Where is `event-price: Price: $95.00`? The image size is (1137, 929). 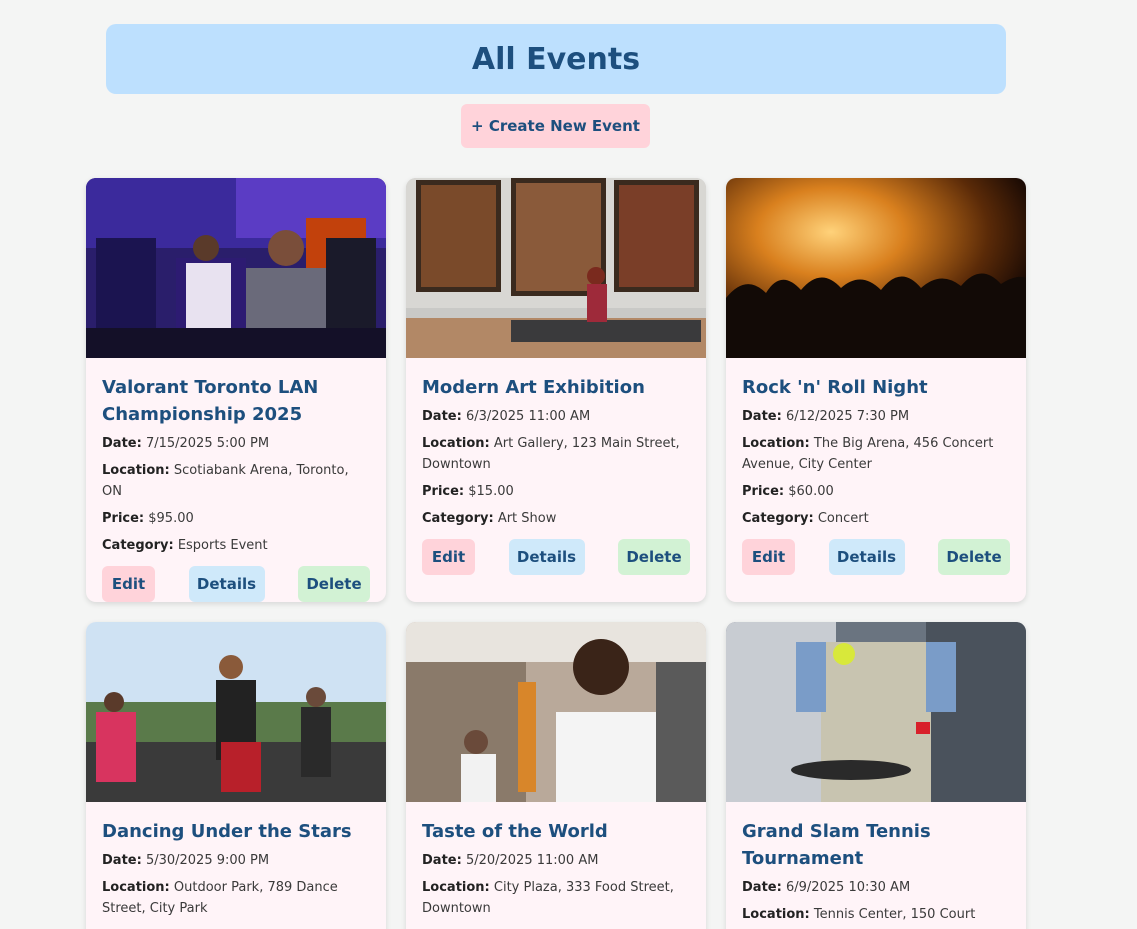 event-price: Price: $95.00 is located at coordinates (148, 518).